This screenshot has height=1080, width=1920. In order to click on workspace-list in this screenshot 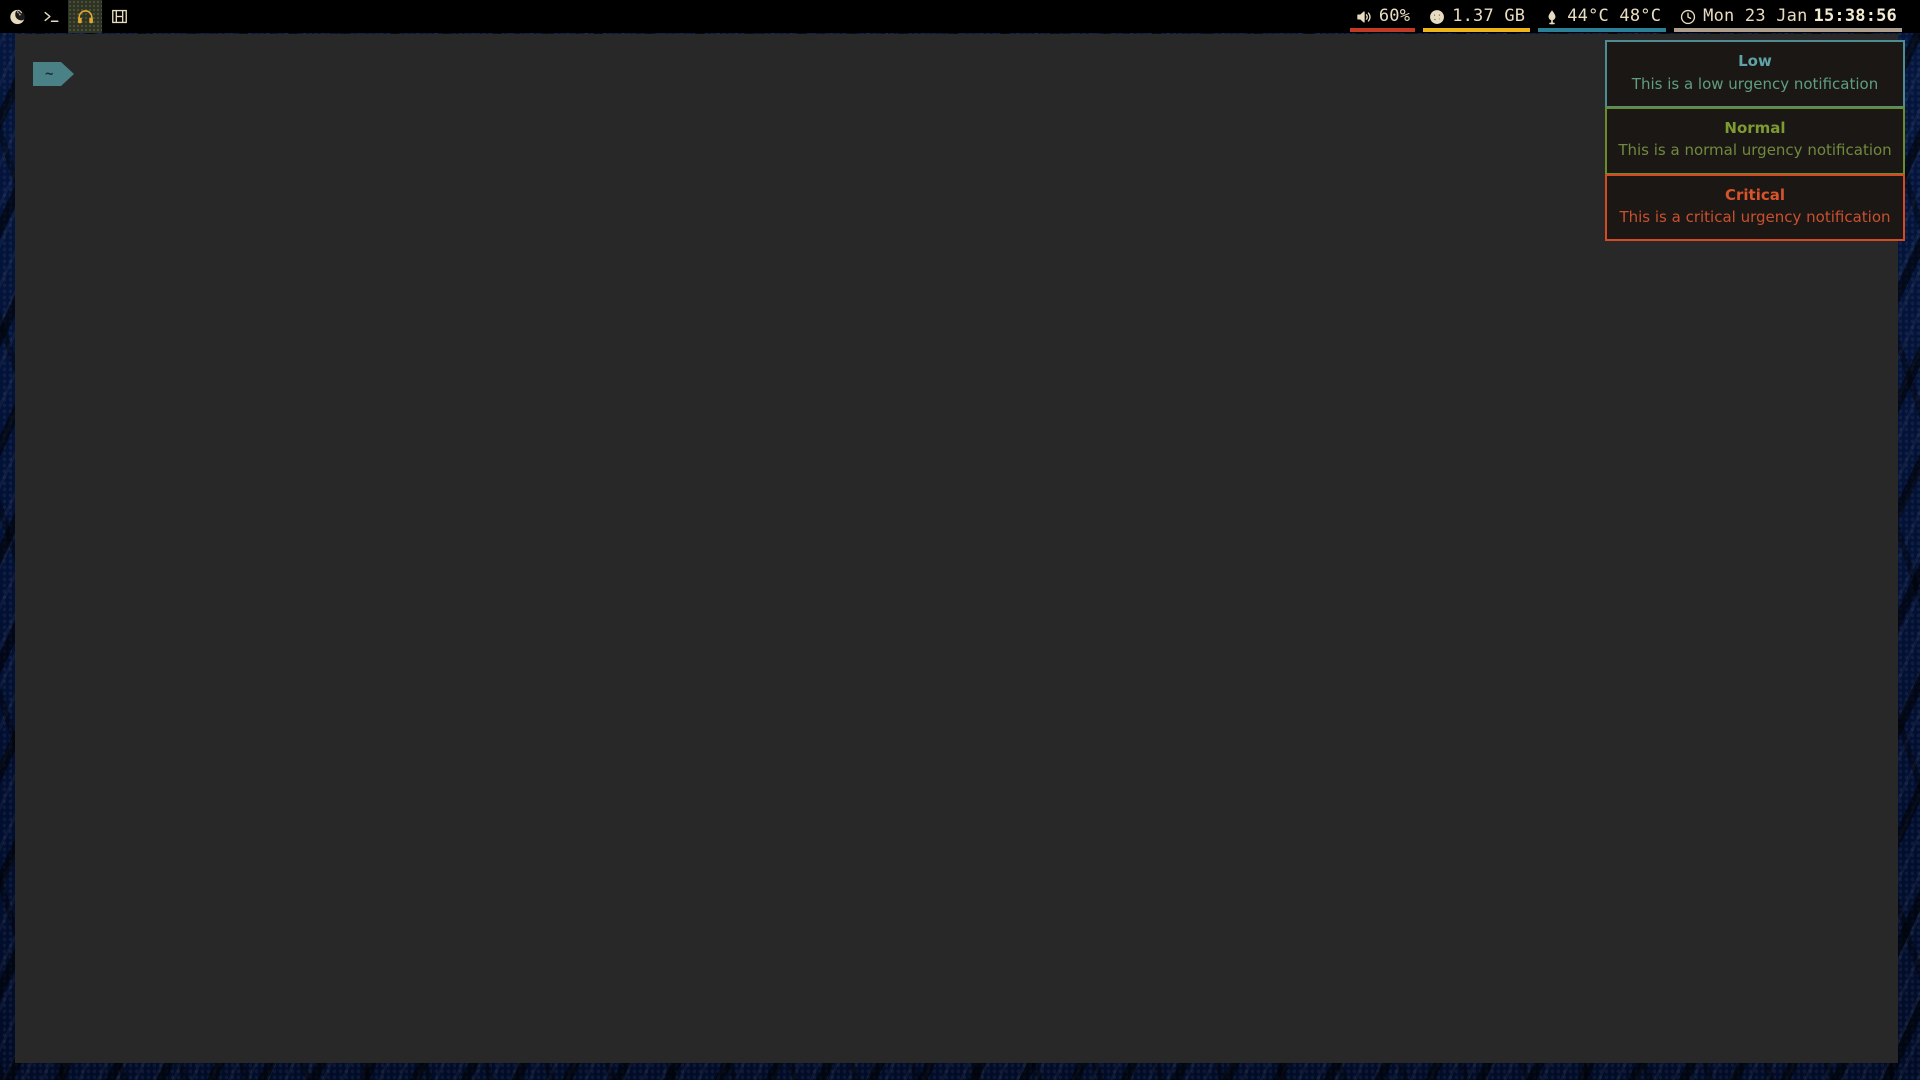, I will do `click(68, 16)`.